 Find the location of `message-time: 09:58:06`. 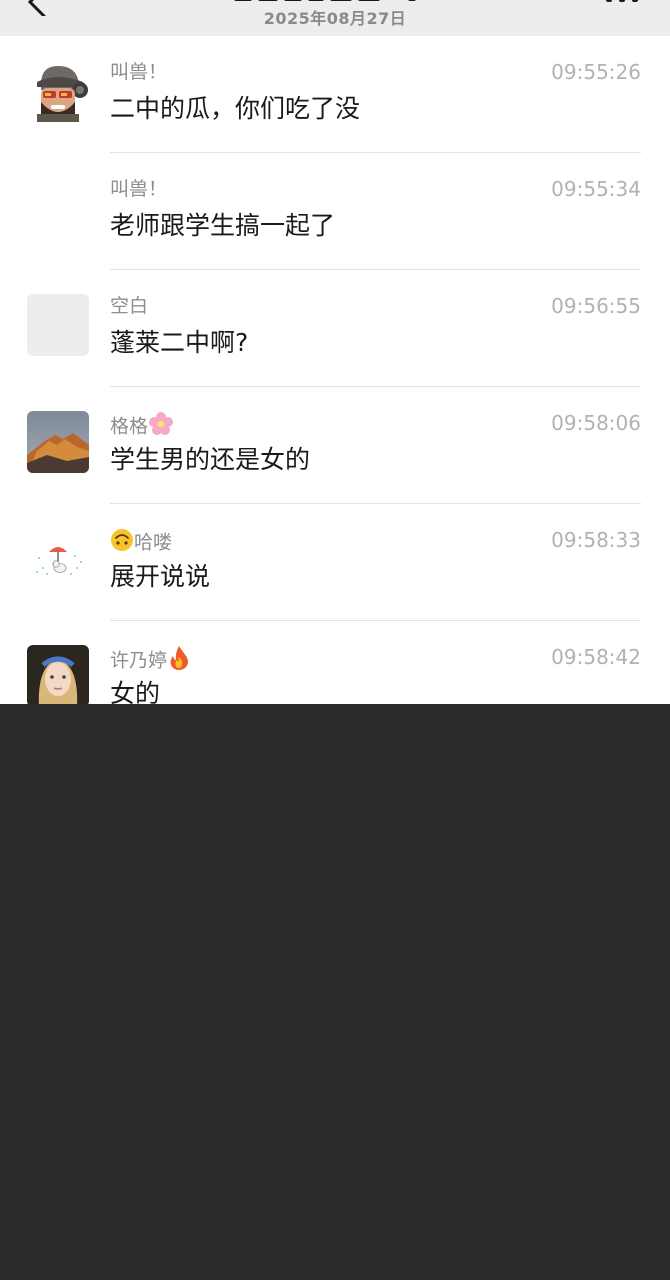

message-time: 09:58:06 is located at coordinates (596, 423).